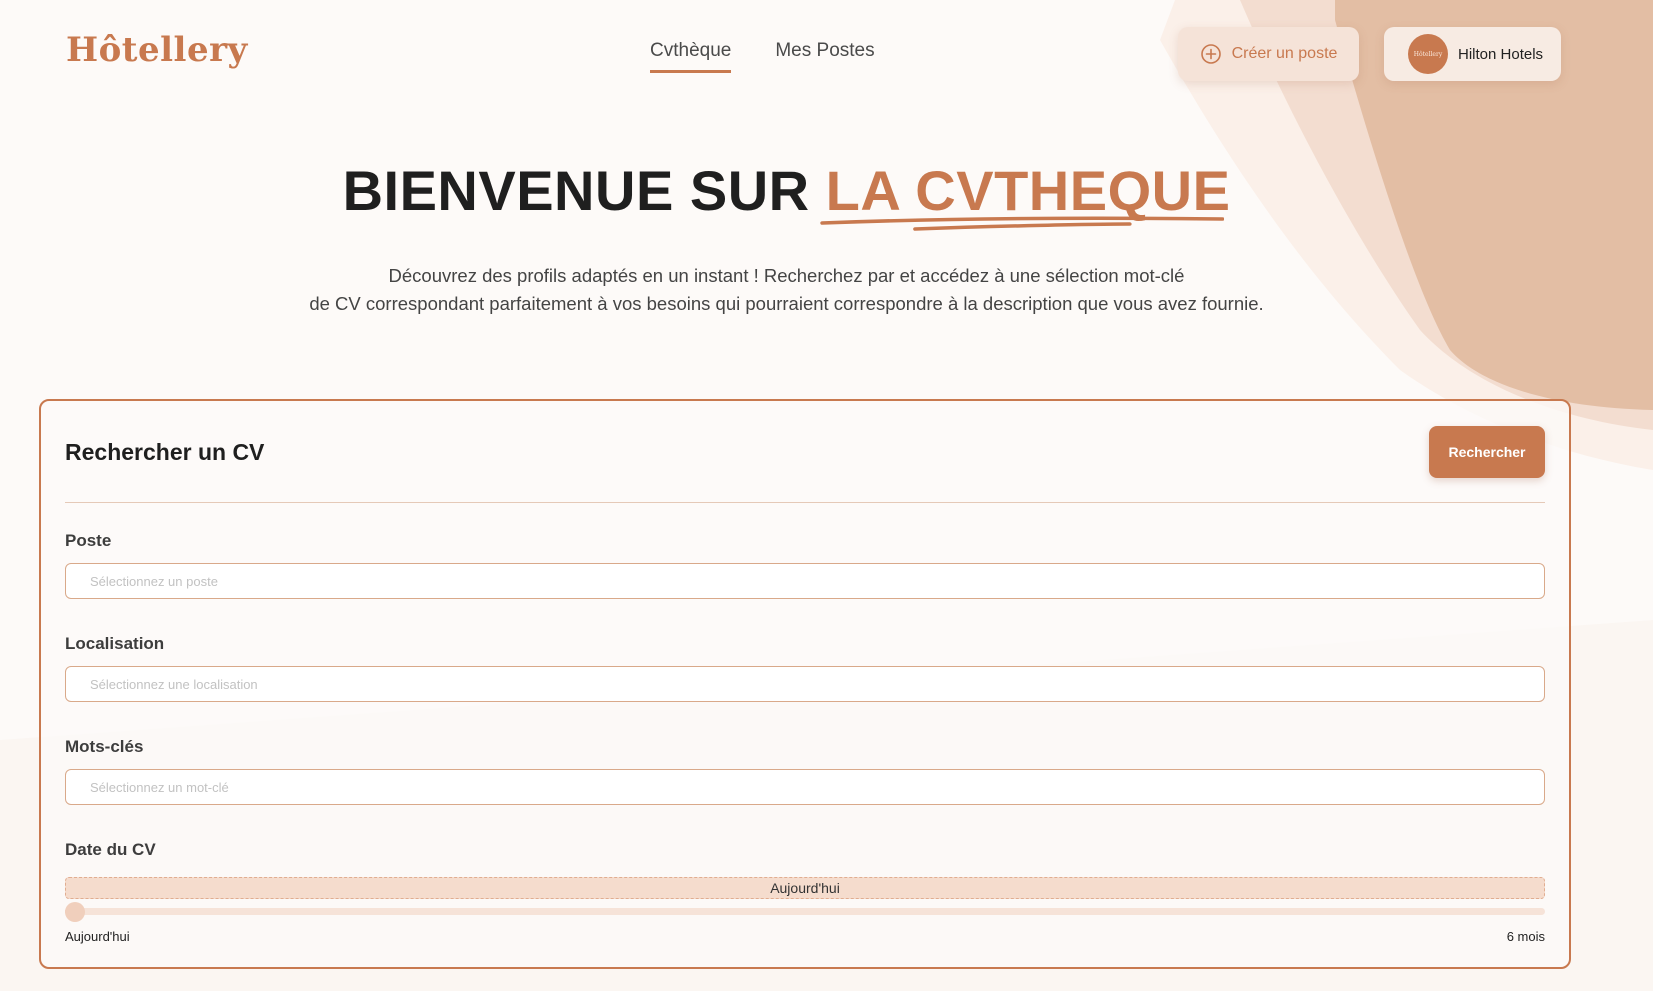 The height and width of the screenshot is (991, 1653). What do you see at coordinates (1284, 53) in the screenshot?
I see `create-post-label: Créer un poste` at bounding box center [1284, 53].